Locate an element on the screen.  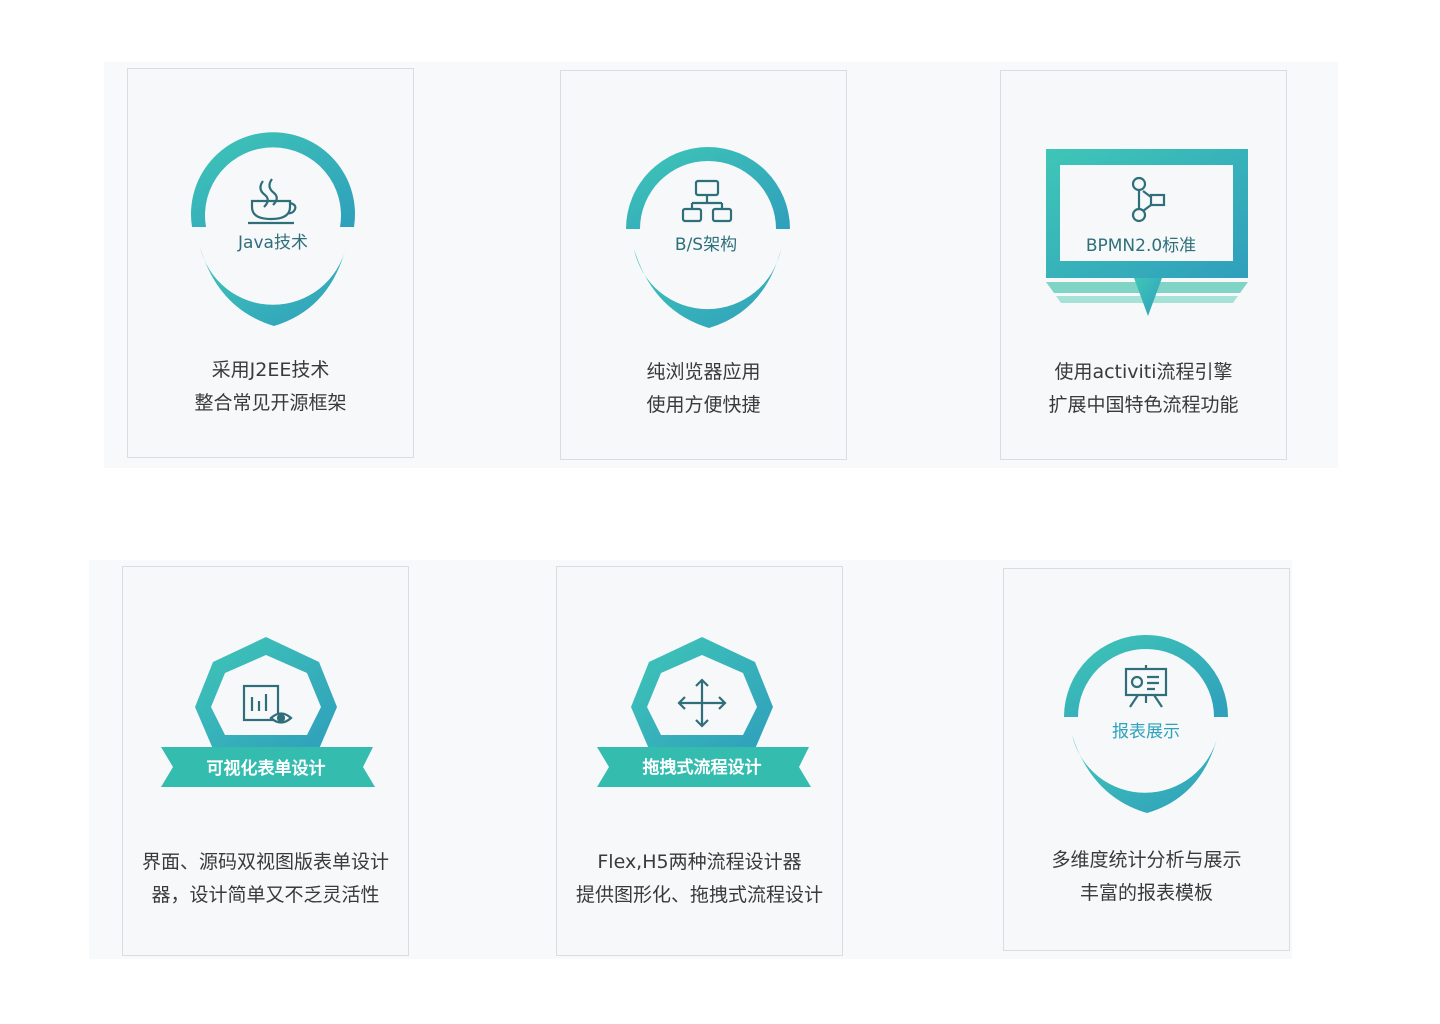
form-view-icon is located at coordinates (267, 704).